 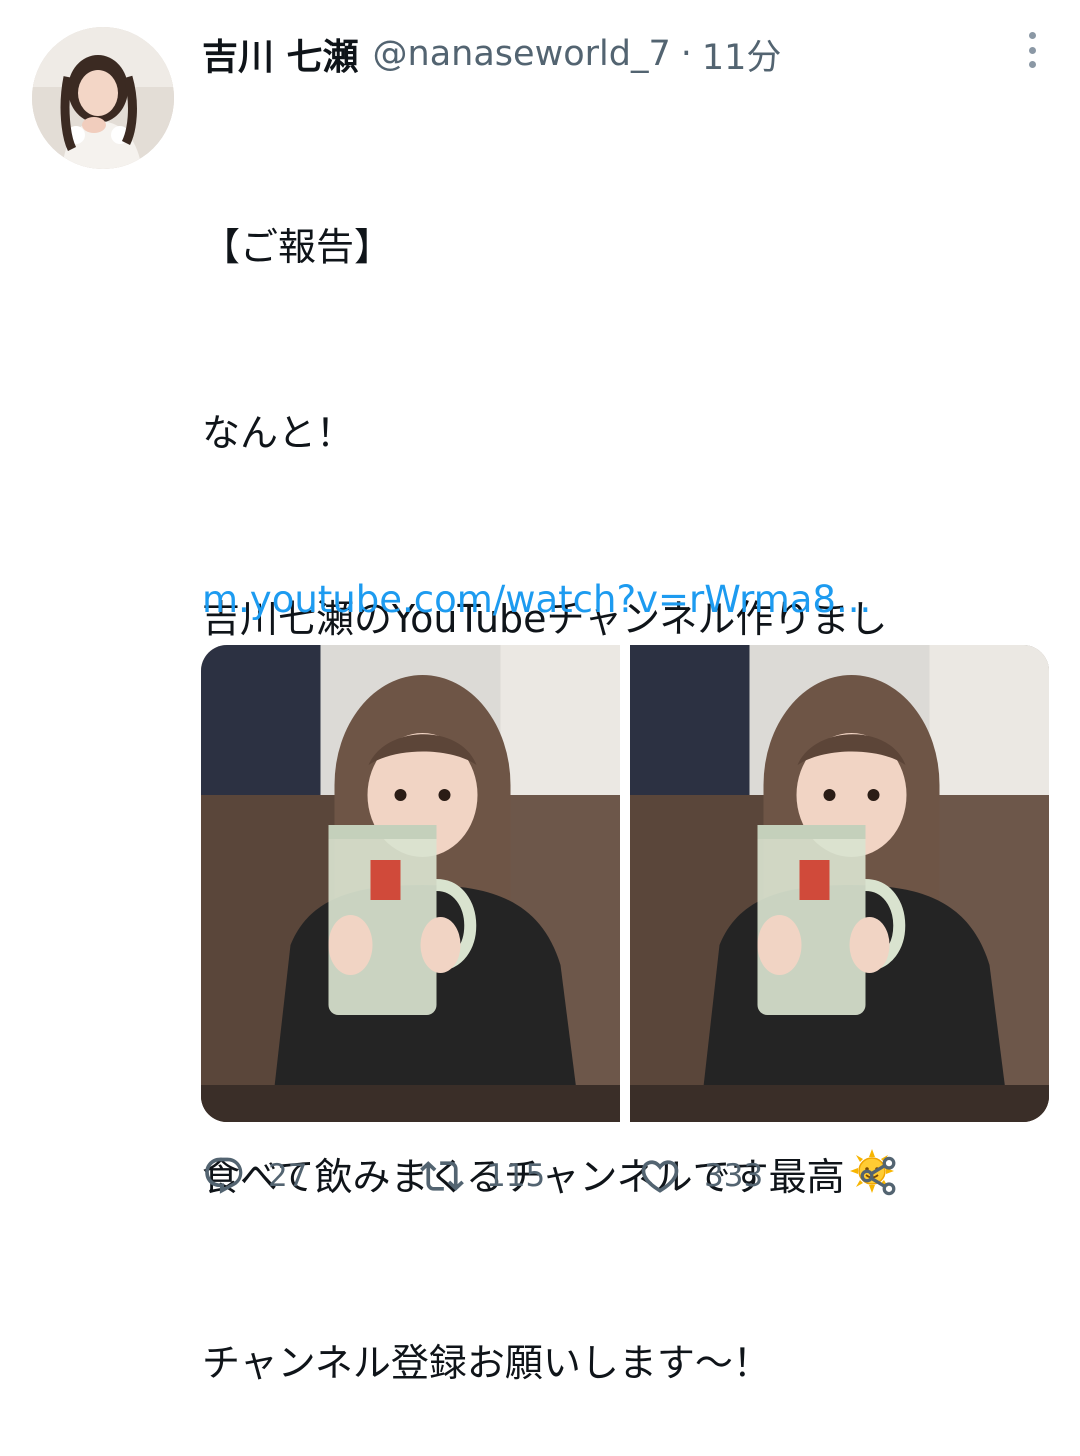 I want to click on avatar-photo, so click(x=103, y=98).